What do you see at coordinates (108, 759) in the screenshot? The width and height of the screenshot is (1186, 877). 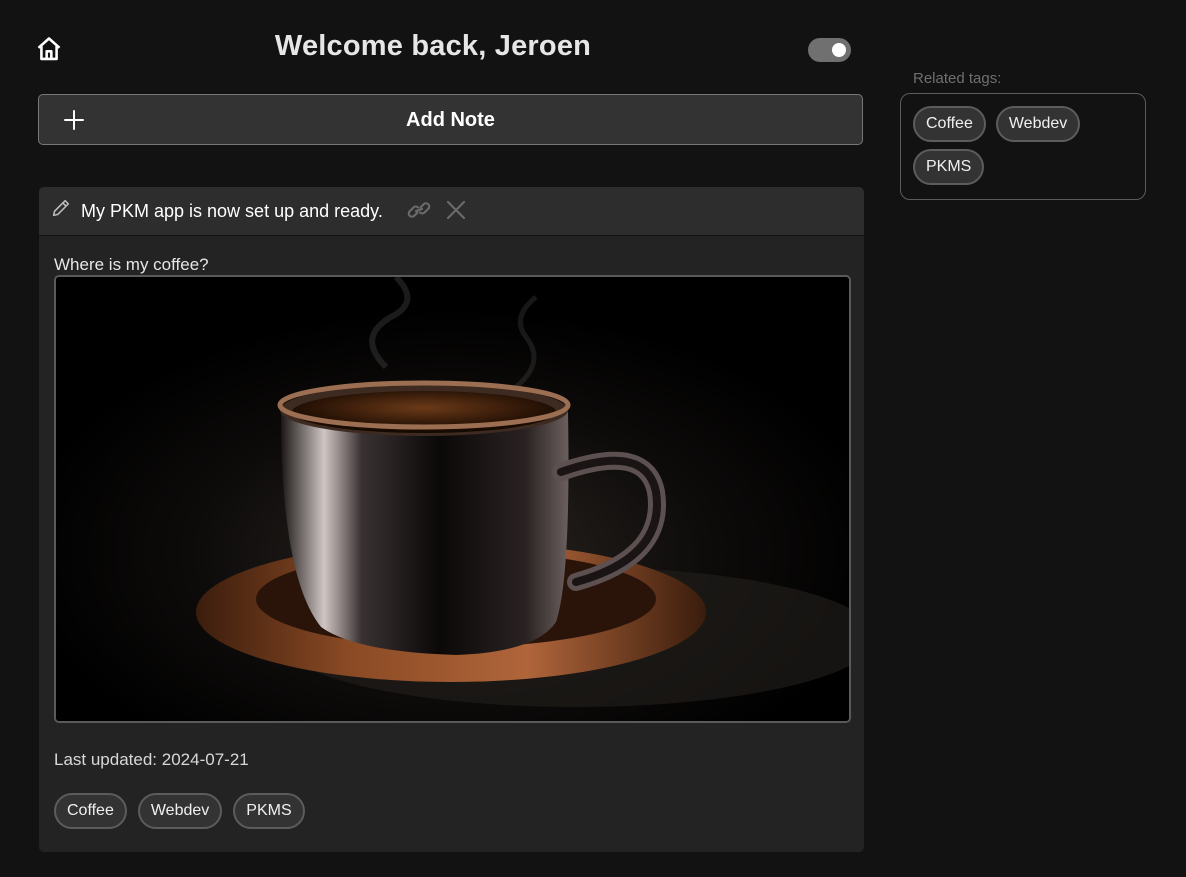 I see `last-updated-label: Last updated:` at bounding box center [108, 759].